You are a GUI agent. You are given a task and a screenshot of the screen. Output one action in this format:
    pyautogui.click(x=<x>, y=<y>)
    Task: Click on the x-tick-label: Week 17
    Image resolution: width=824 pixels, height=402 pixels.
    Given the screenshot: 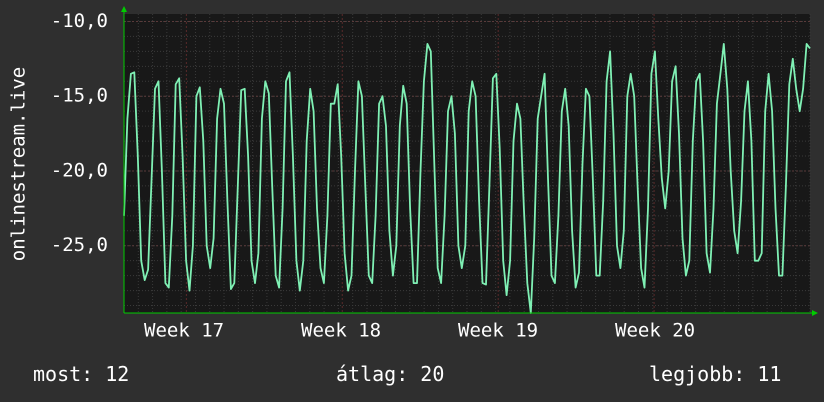 What is the action you would take?
    pyautogui.click(x=184, y=331)
    